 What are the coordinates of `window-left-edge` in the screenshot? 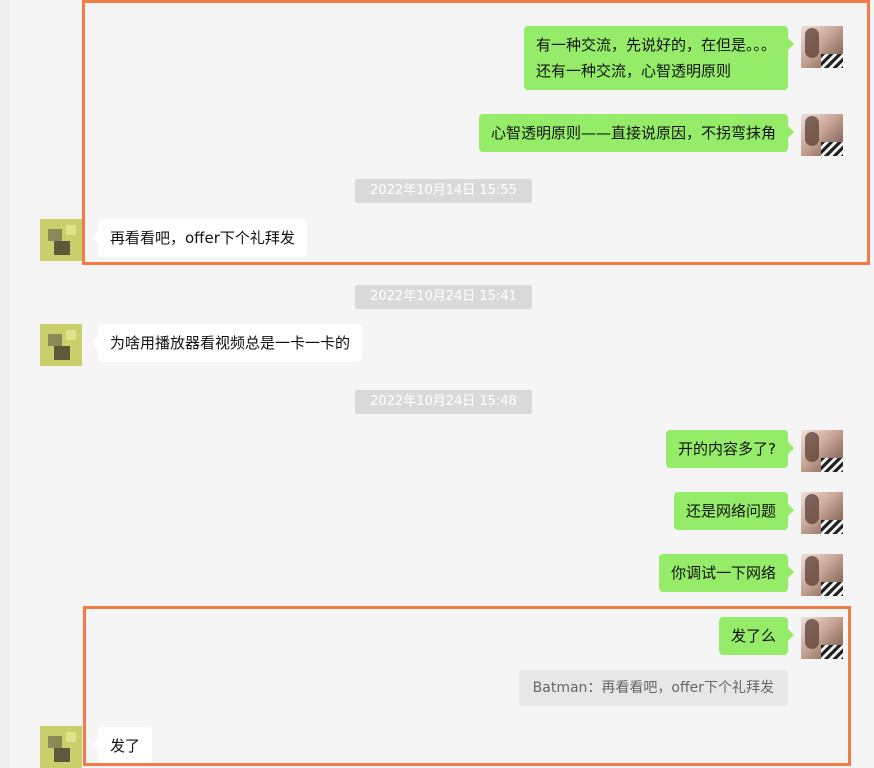 It's located at (5, 384).